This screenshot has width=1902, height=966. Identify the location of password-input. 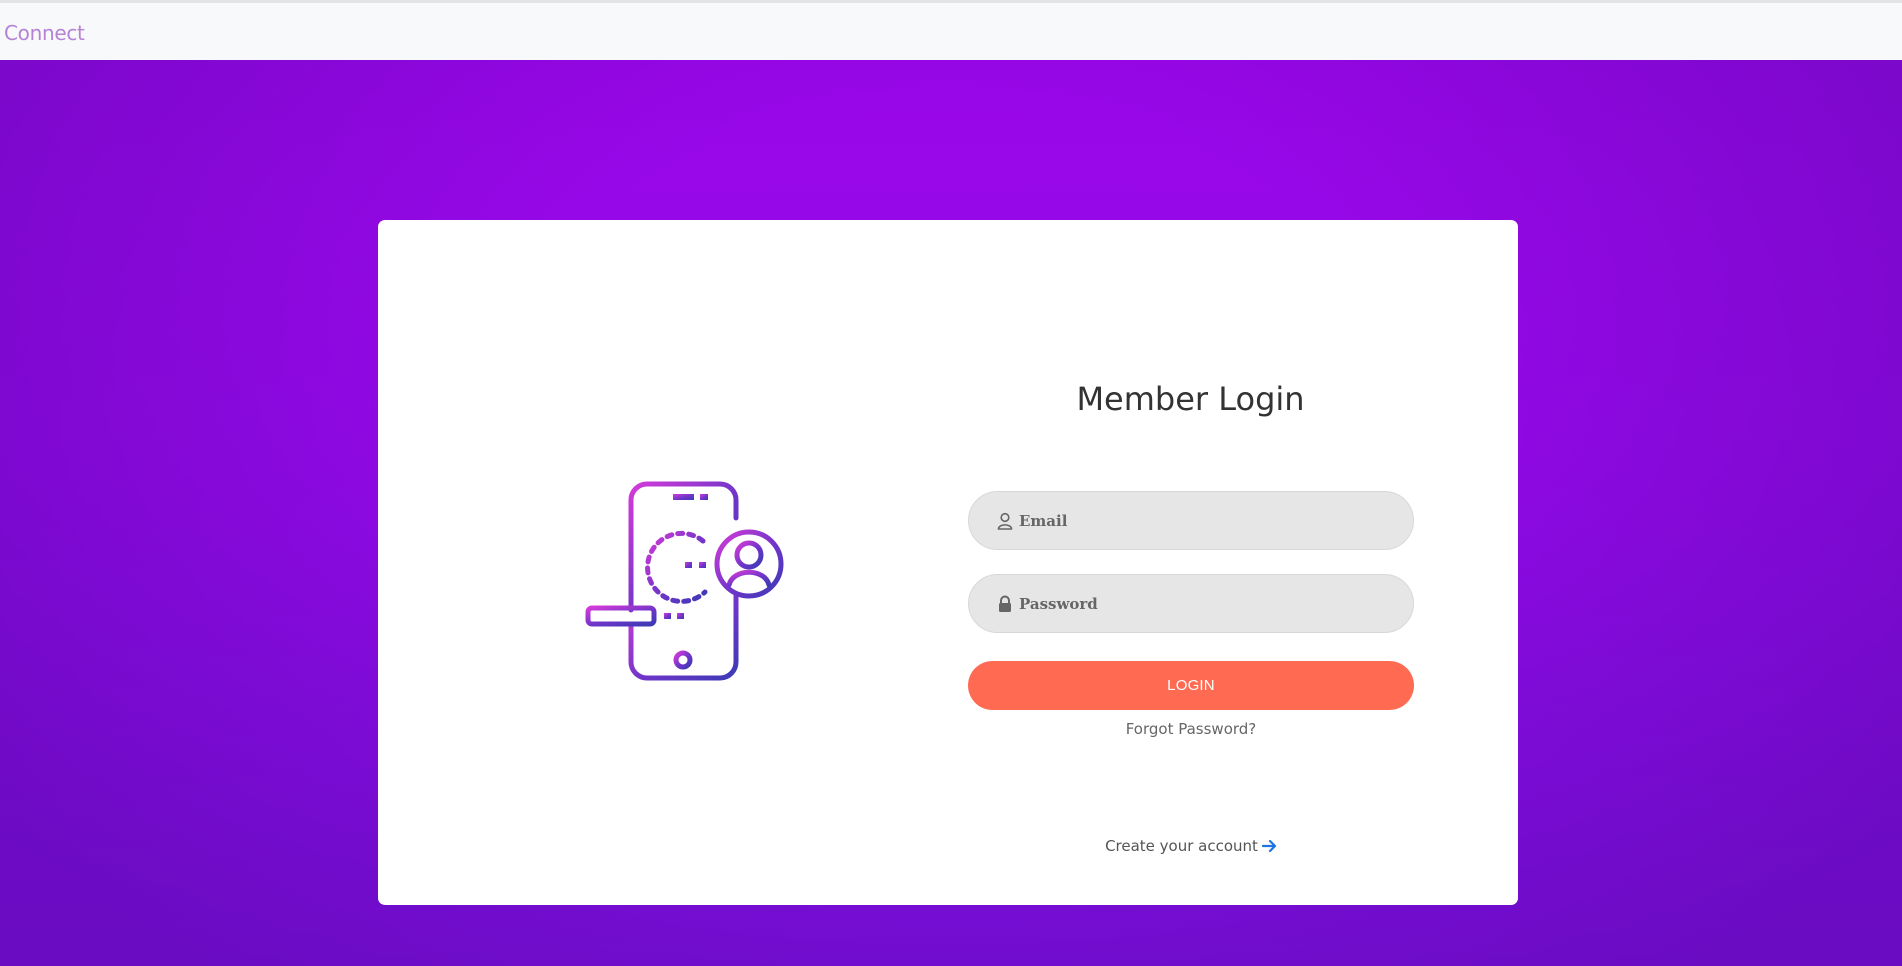
(1204, 603).